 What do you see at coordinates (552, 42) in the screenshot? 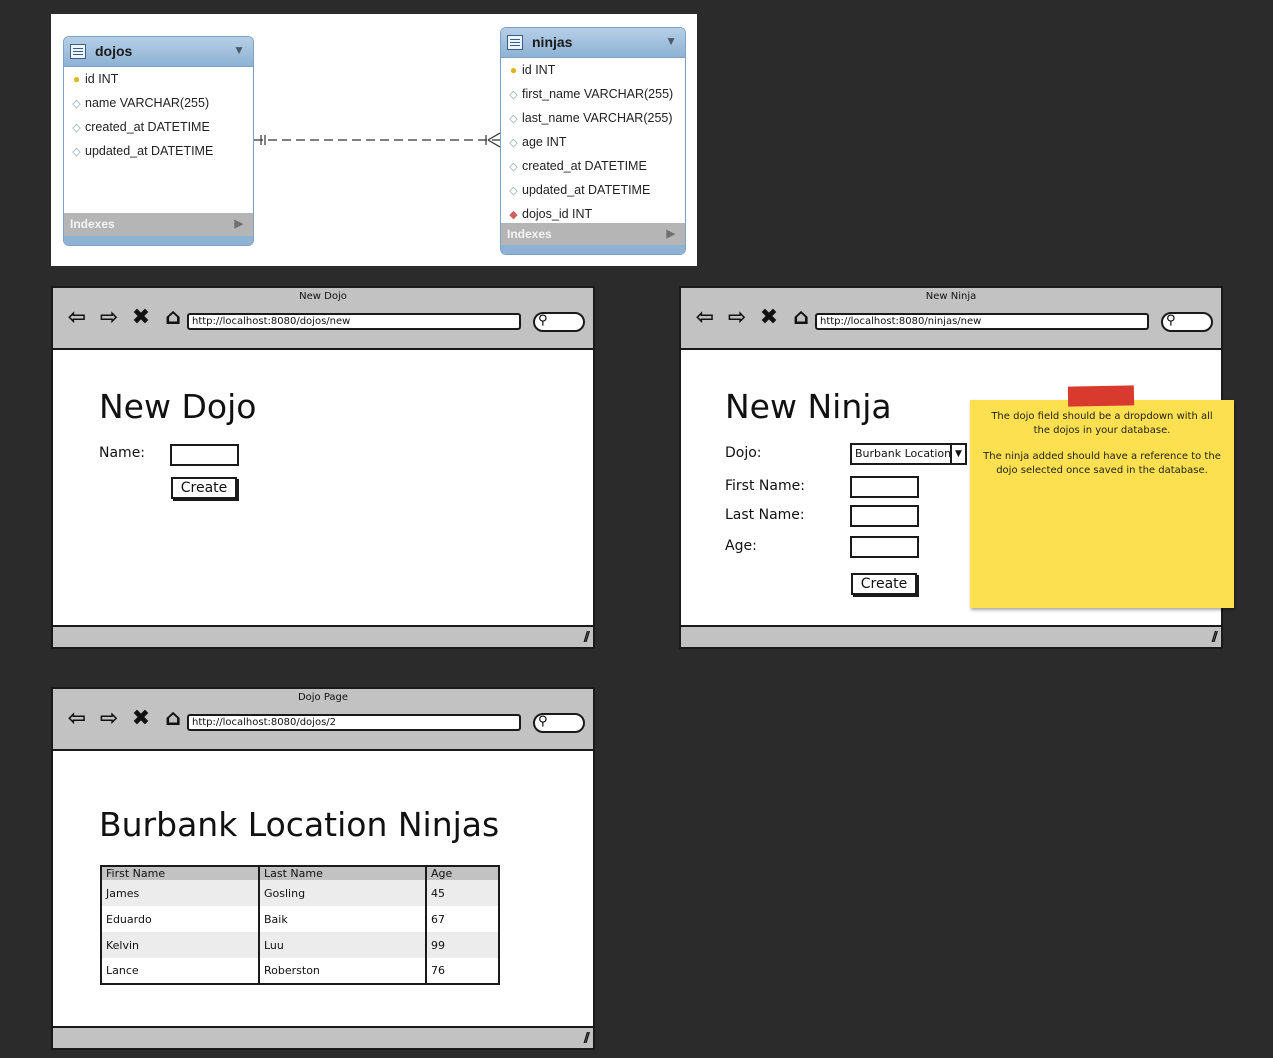
I see `er-table-name: ninjas` at bounding box center [552, 42].